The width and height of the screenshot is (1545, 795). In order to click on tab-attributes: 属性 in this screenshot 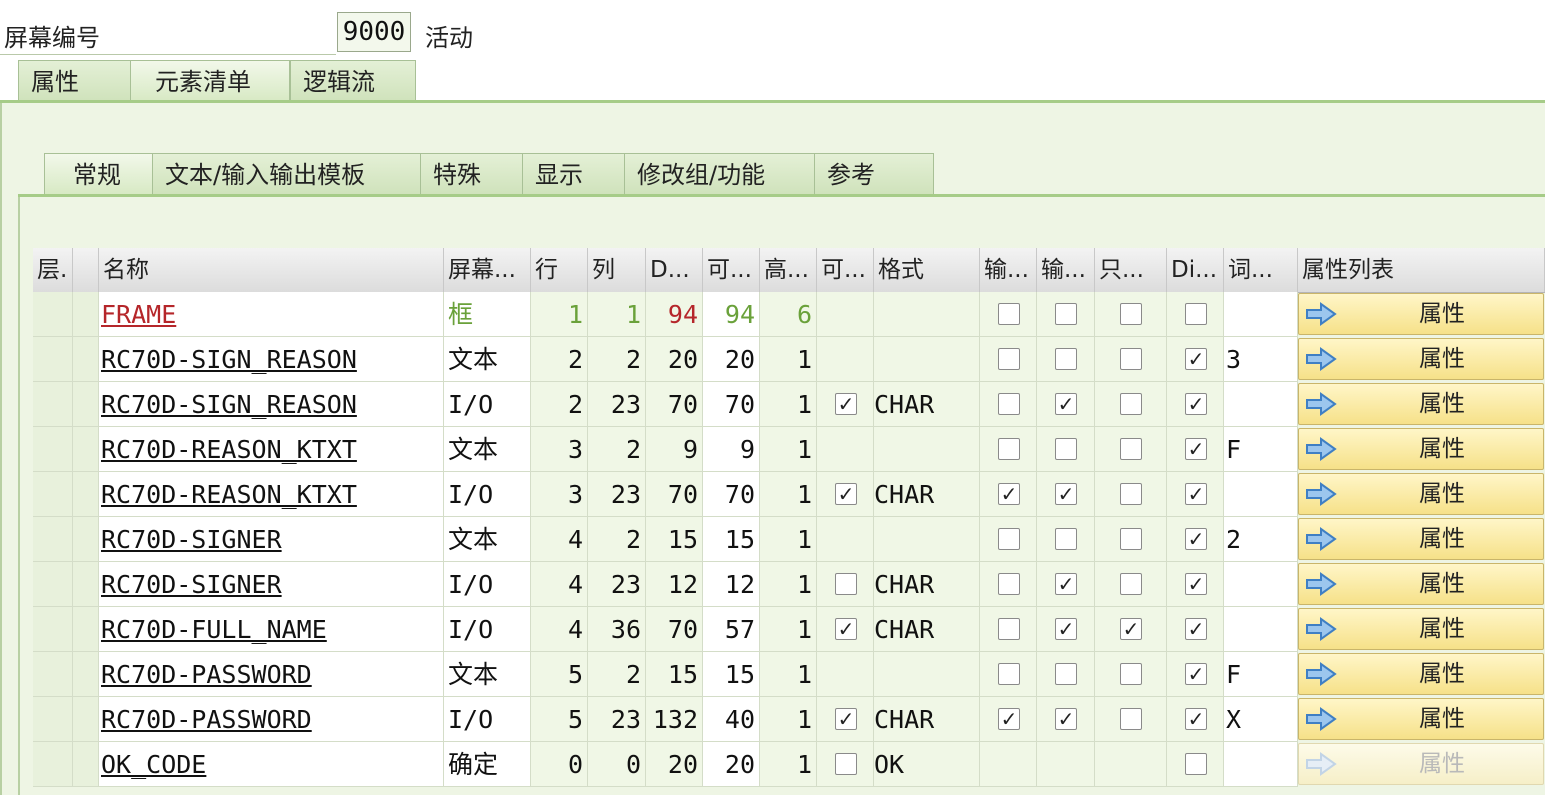, I will do `click(76, 81)`.